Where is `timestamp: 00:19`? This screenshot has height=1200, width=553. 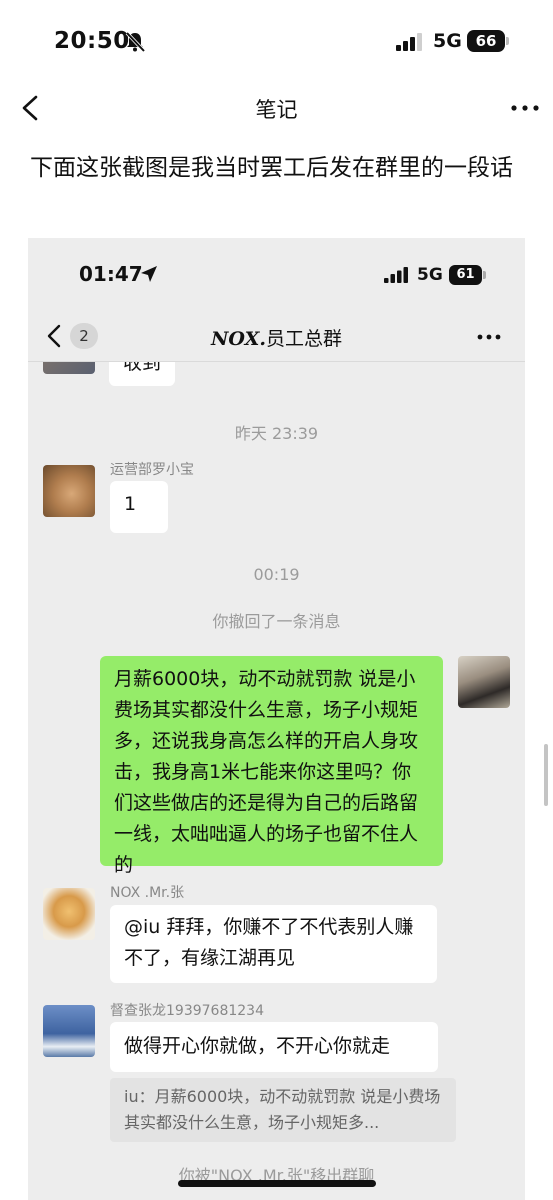 timestamp: 00:19 is located at coordinates (276, 574).